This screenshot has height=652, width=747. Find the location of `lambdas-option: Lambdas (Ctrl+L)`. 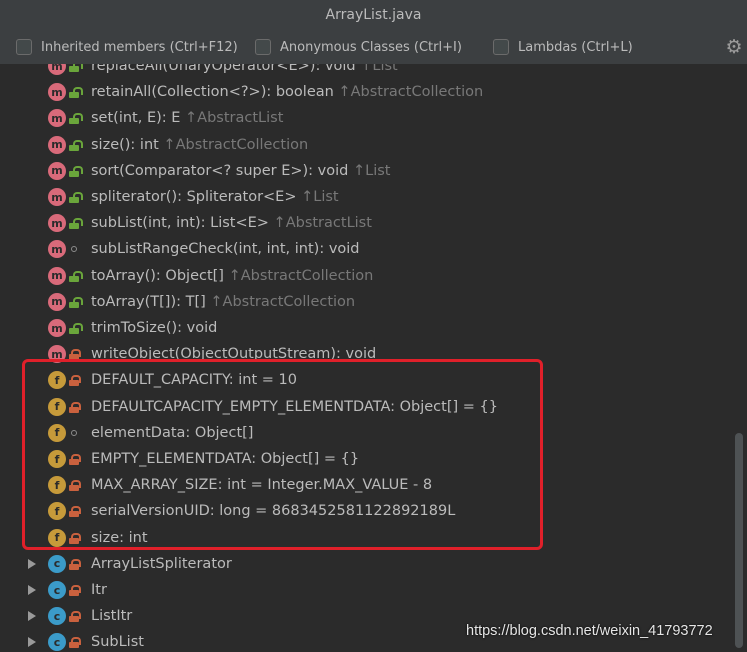

lambdas-option: Lambdas (Ctrl+L) is located at coordinates (563, 47).